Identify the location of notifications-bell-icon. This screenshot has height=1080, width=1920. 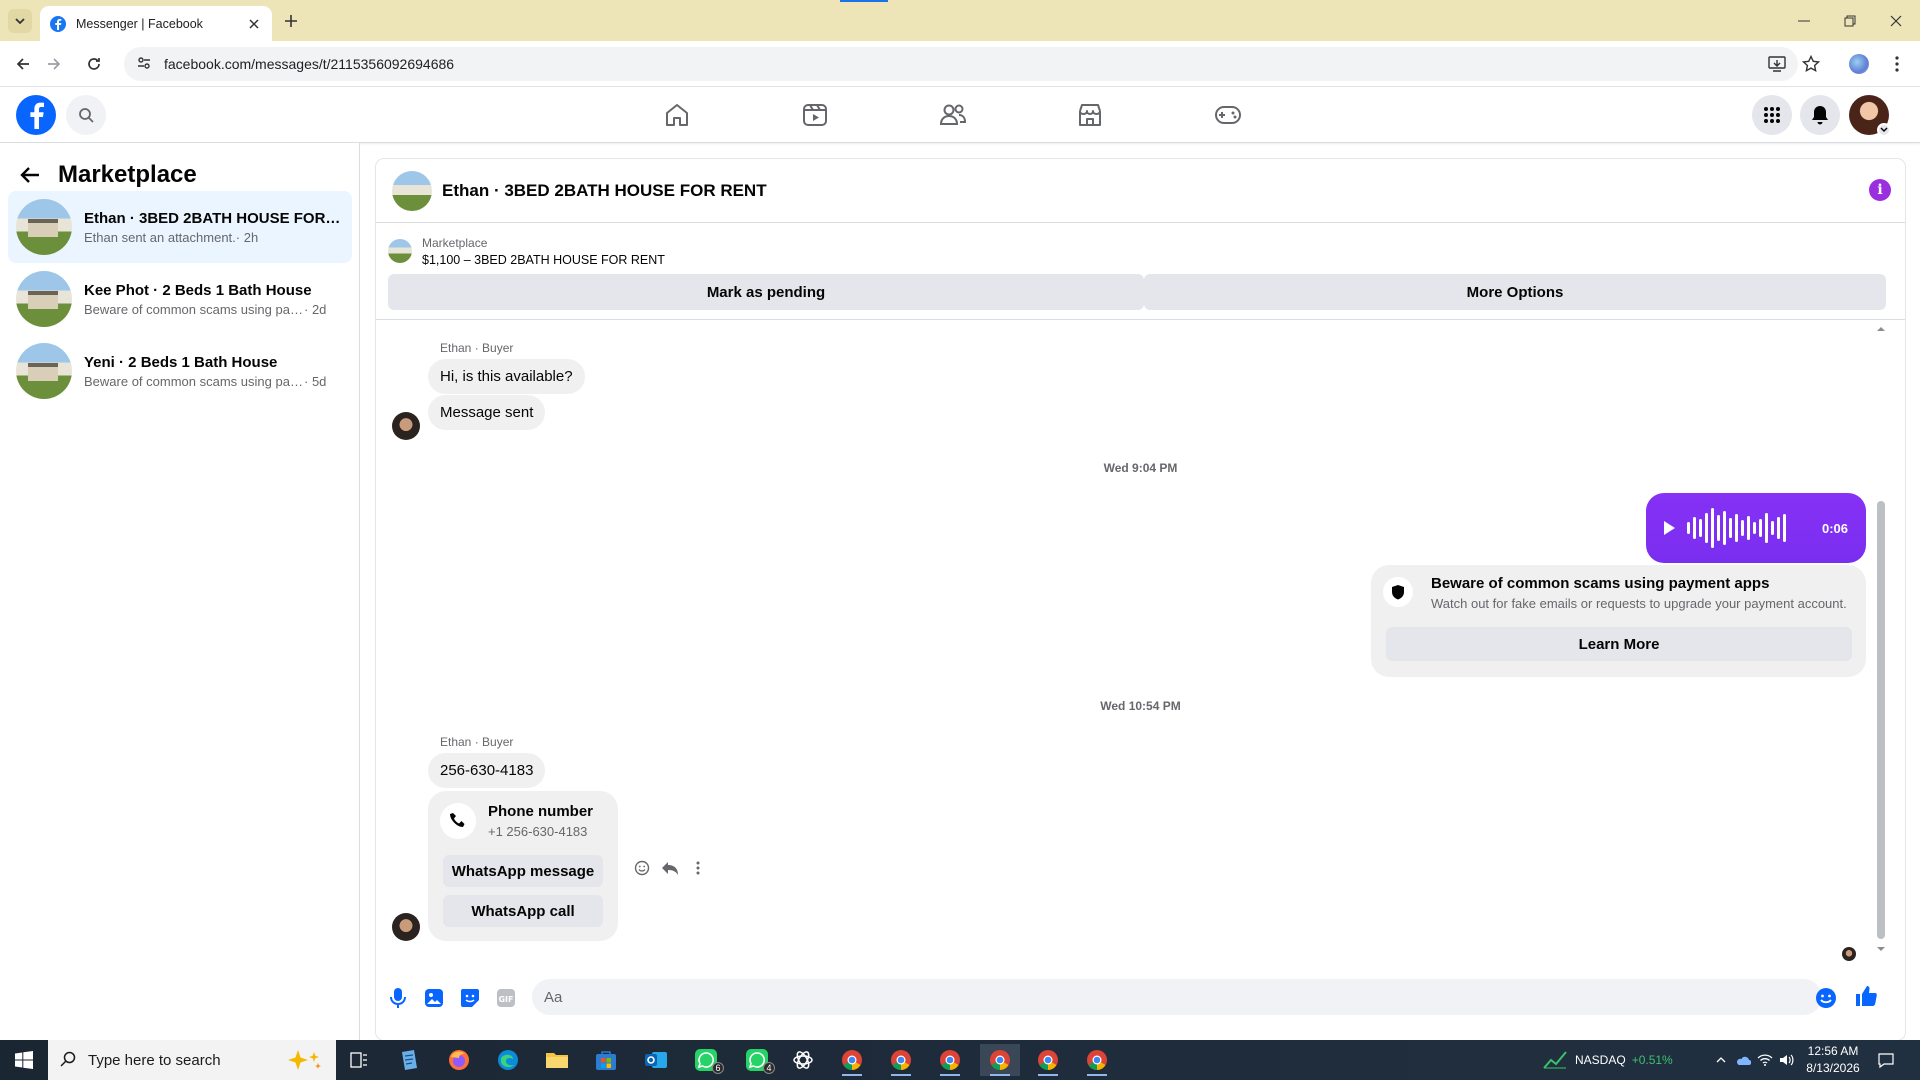
(1820, 115).